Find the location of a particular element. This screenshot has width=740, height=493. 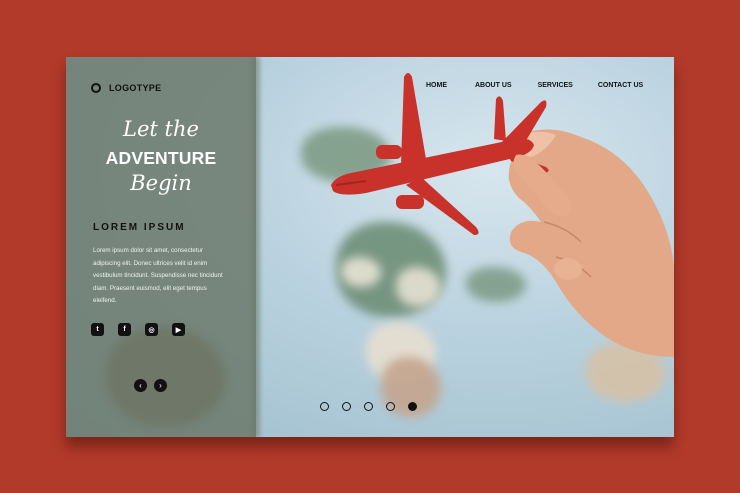

nav-services: SERVICES is located at coordinates (555, 85).